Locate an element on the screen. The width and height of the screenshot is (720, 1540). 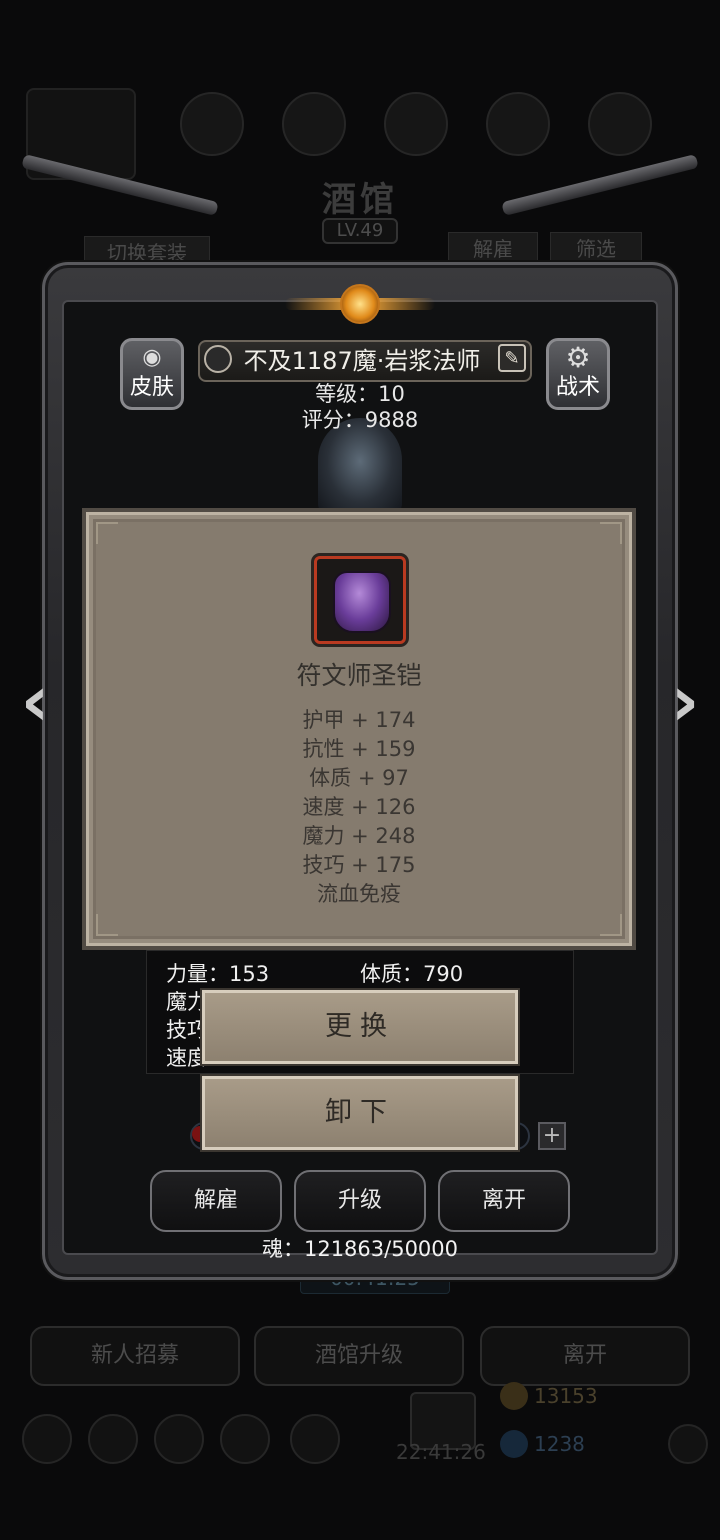
next-hero-arrow: › is located at coordinates (685, 703).